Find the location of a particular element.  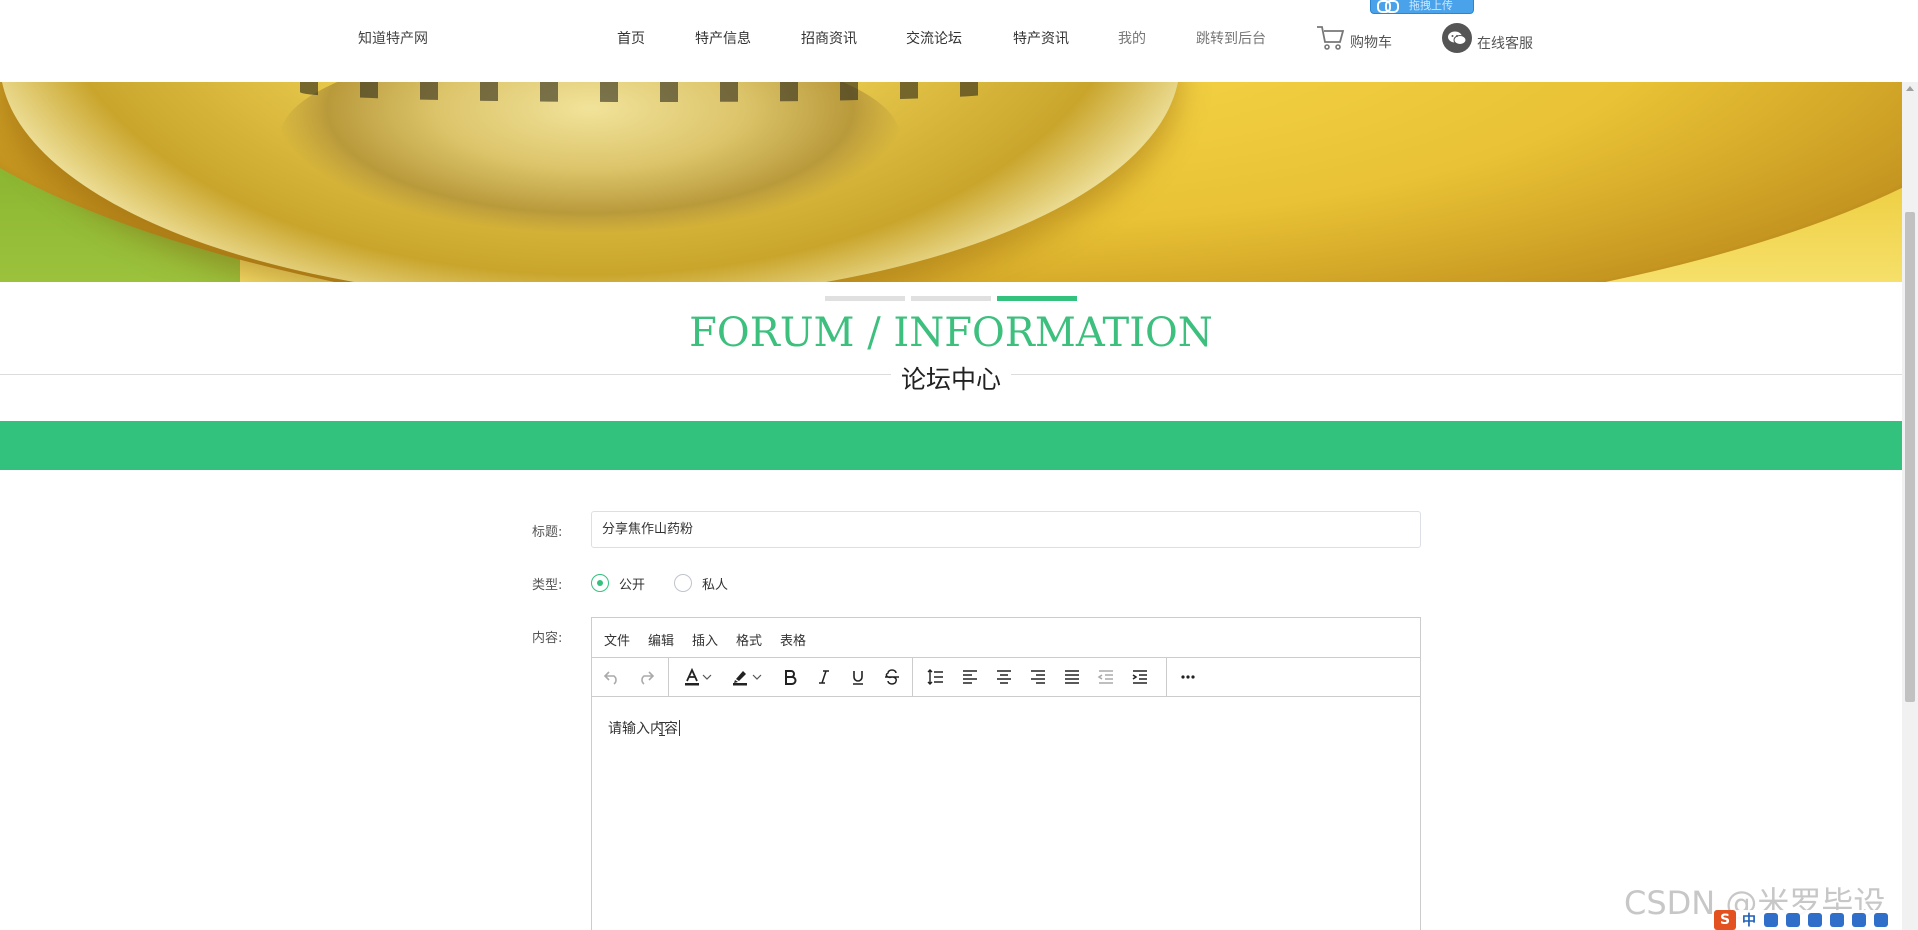

italic-icon is located at coordinates (824, 677).